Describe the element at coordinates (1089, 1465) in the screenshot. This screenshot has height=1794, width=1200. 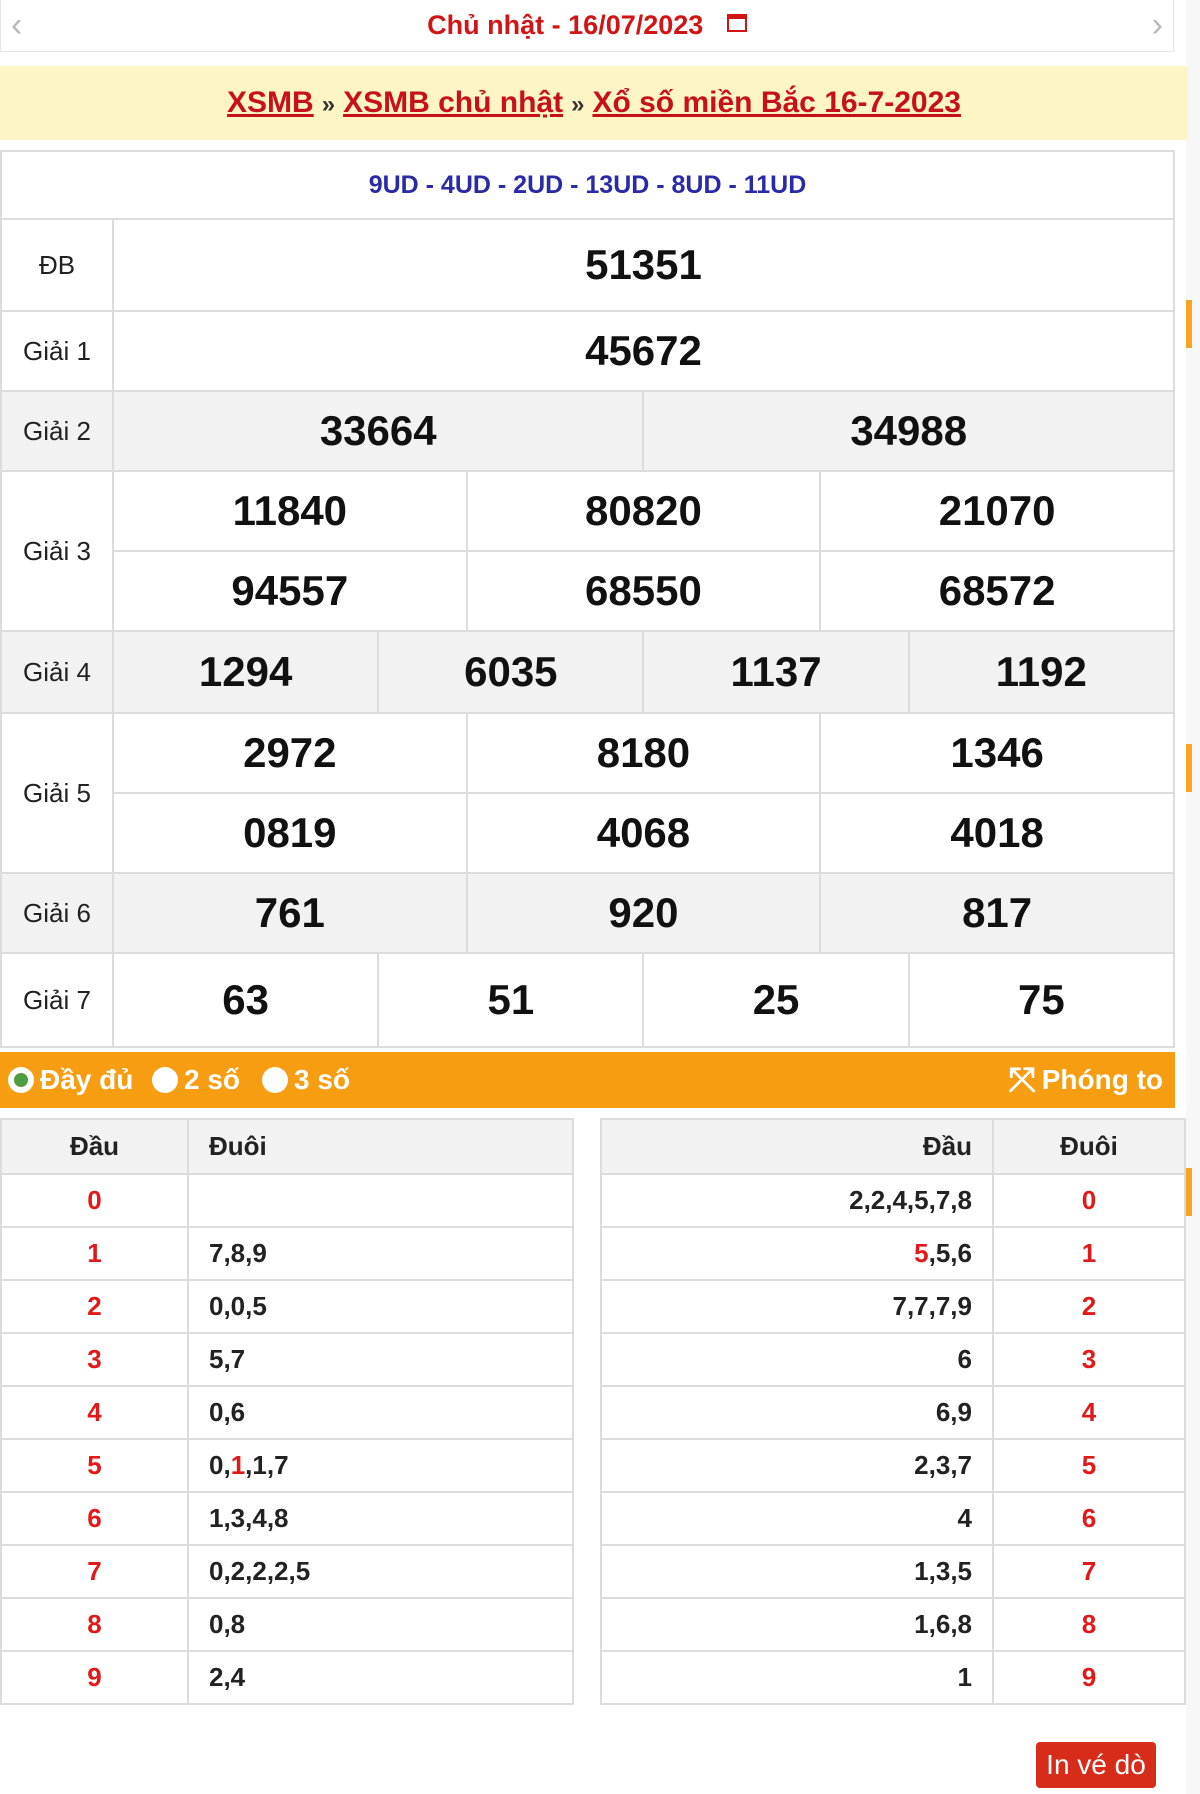
I see `tail-digit: 5` at that location.